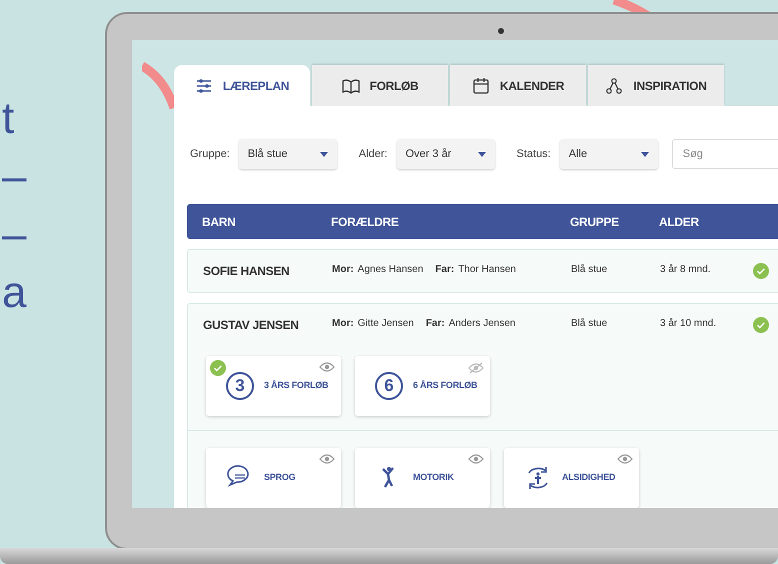 This screenshot has width=778, height=564. What do you see at coordinates (533, 154) in the screenshot?
I see `filter-label: Status:` at bounding box center [533, 154].